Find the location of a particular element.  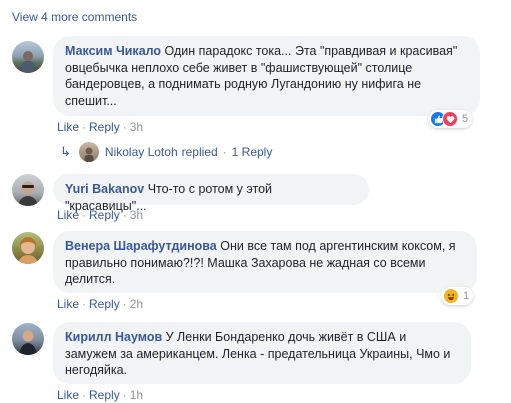

love-icon is located at coordinates (450, 119).